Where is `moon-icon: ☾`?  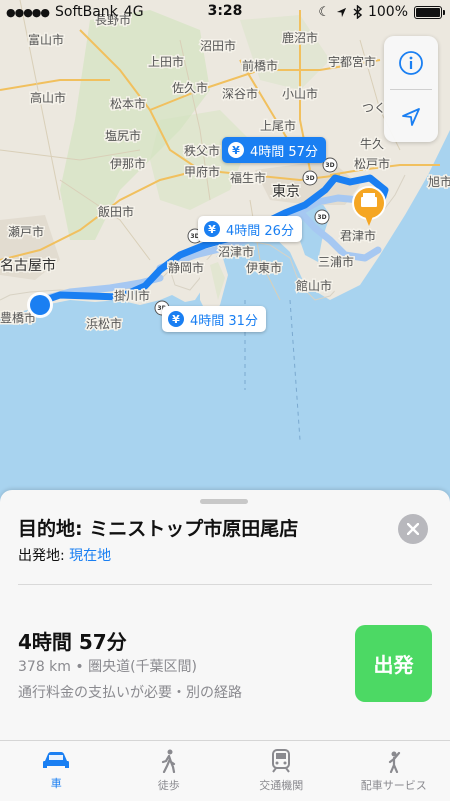
moon-icon: ☾ is located at coordinates (324, 12).